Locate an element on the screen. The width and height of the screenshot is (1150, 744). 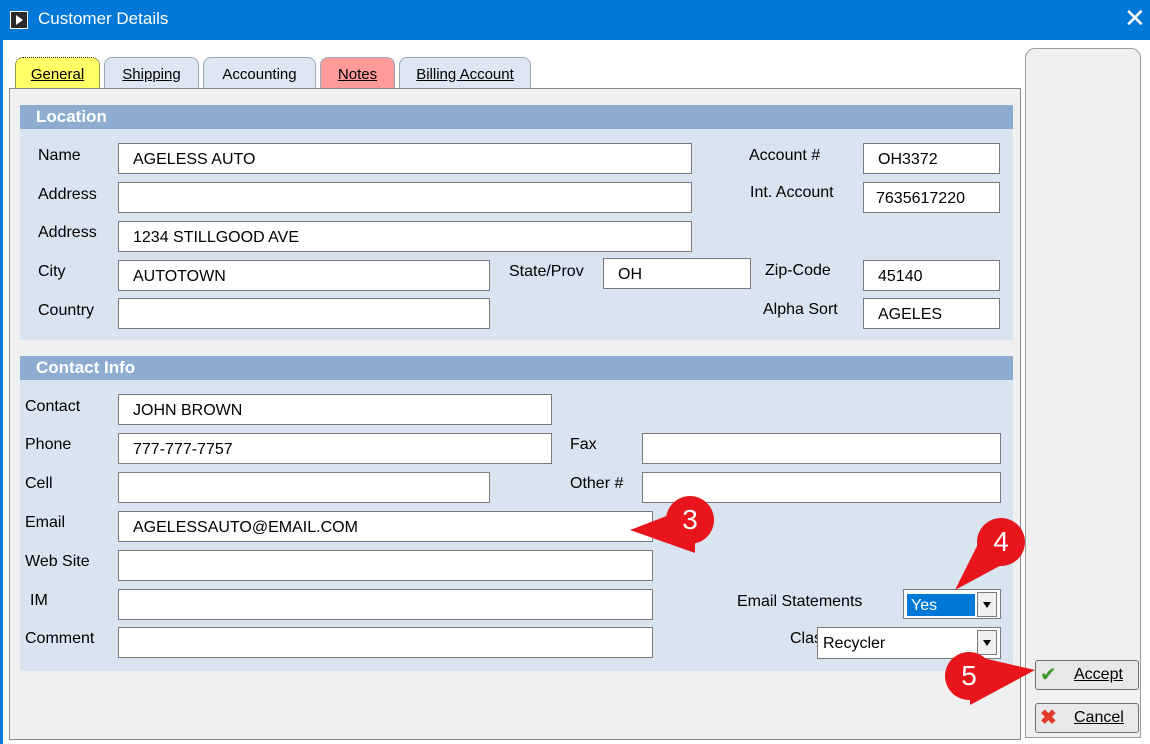
location-header: Location is located at coordinates (516, 117).